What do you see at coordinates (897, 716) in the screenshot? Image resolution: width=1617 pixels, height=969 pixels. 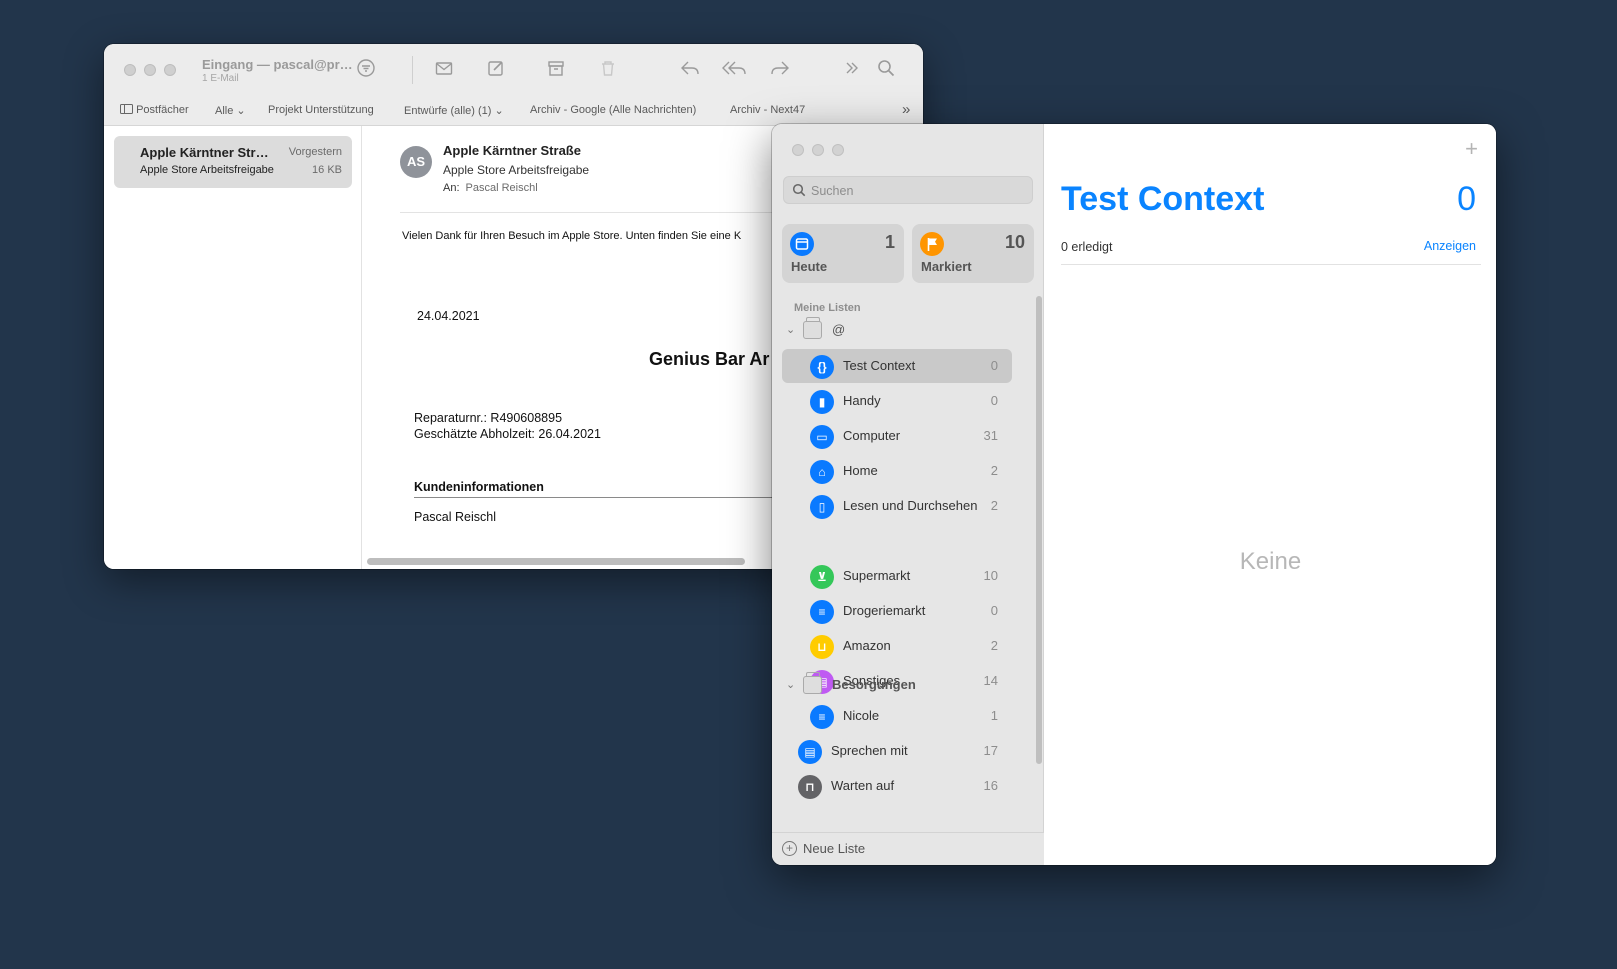 I see `sidebar-item-nicole: ≡ Nicole 1` at bounding box center [897, 716].